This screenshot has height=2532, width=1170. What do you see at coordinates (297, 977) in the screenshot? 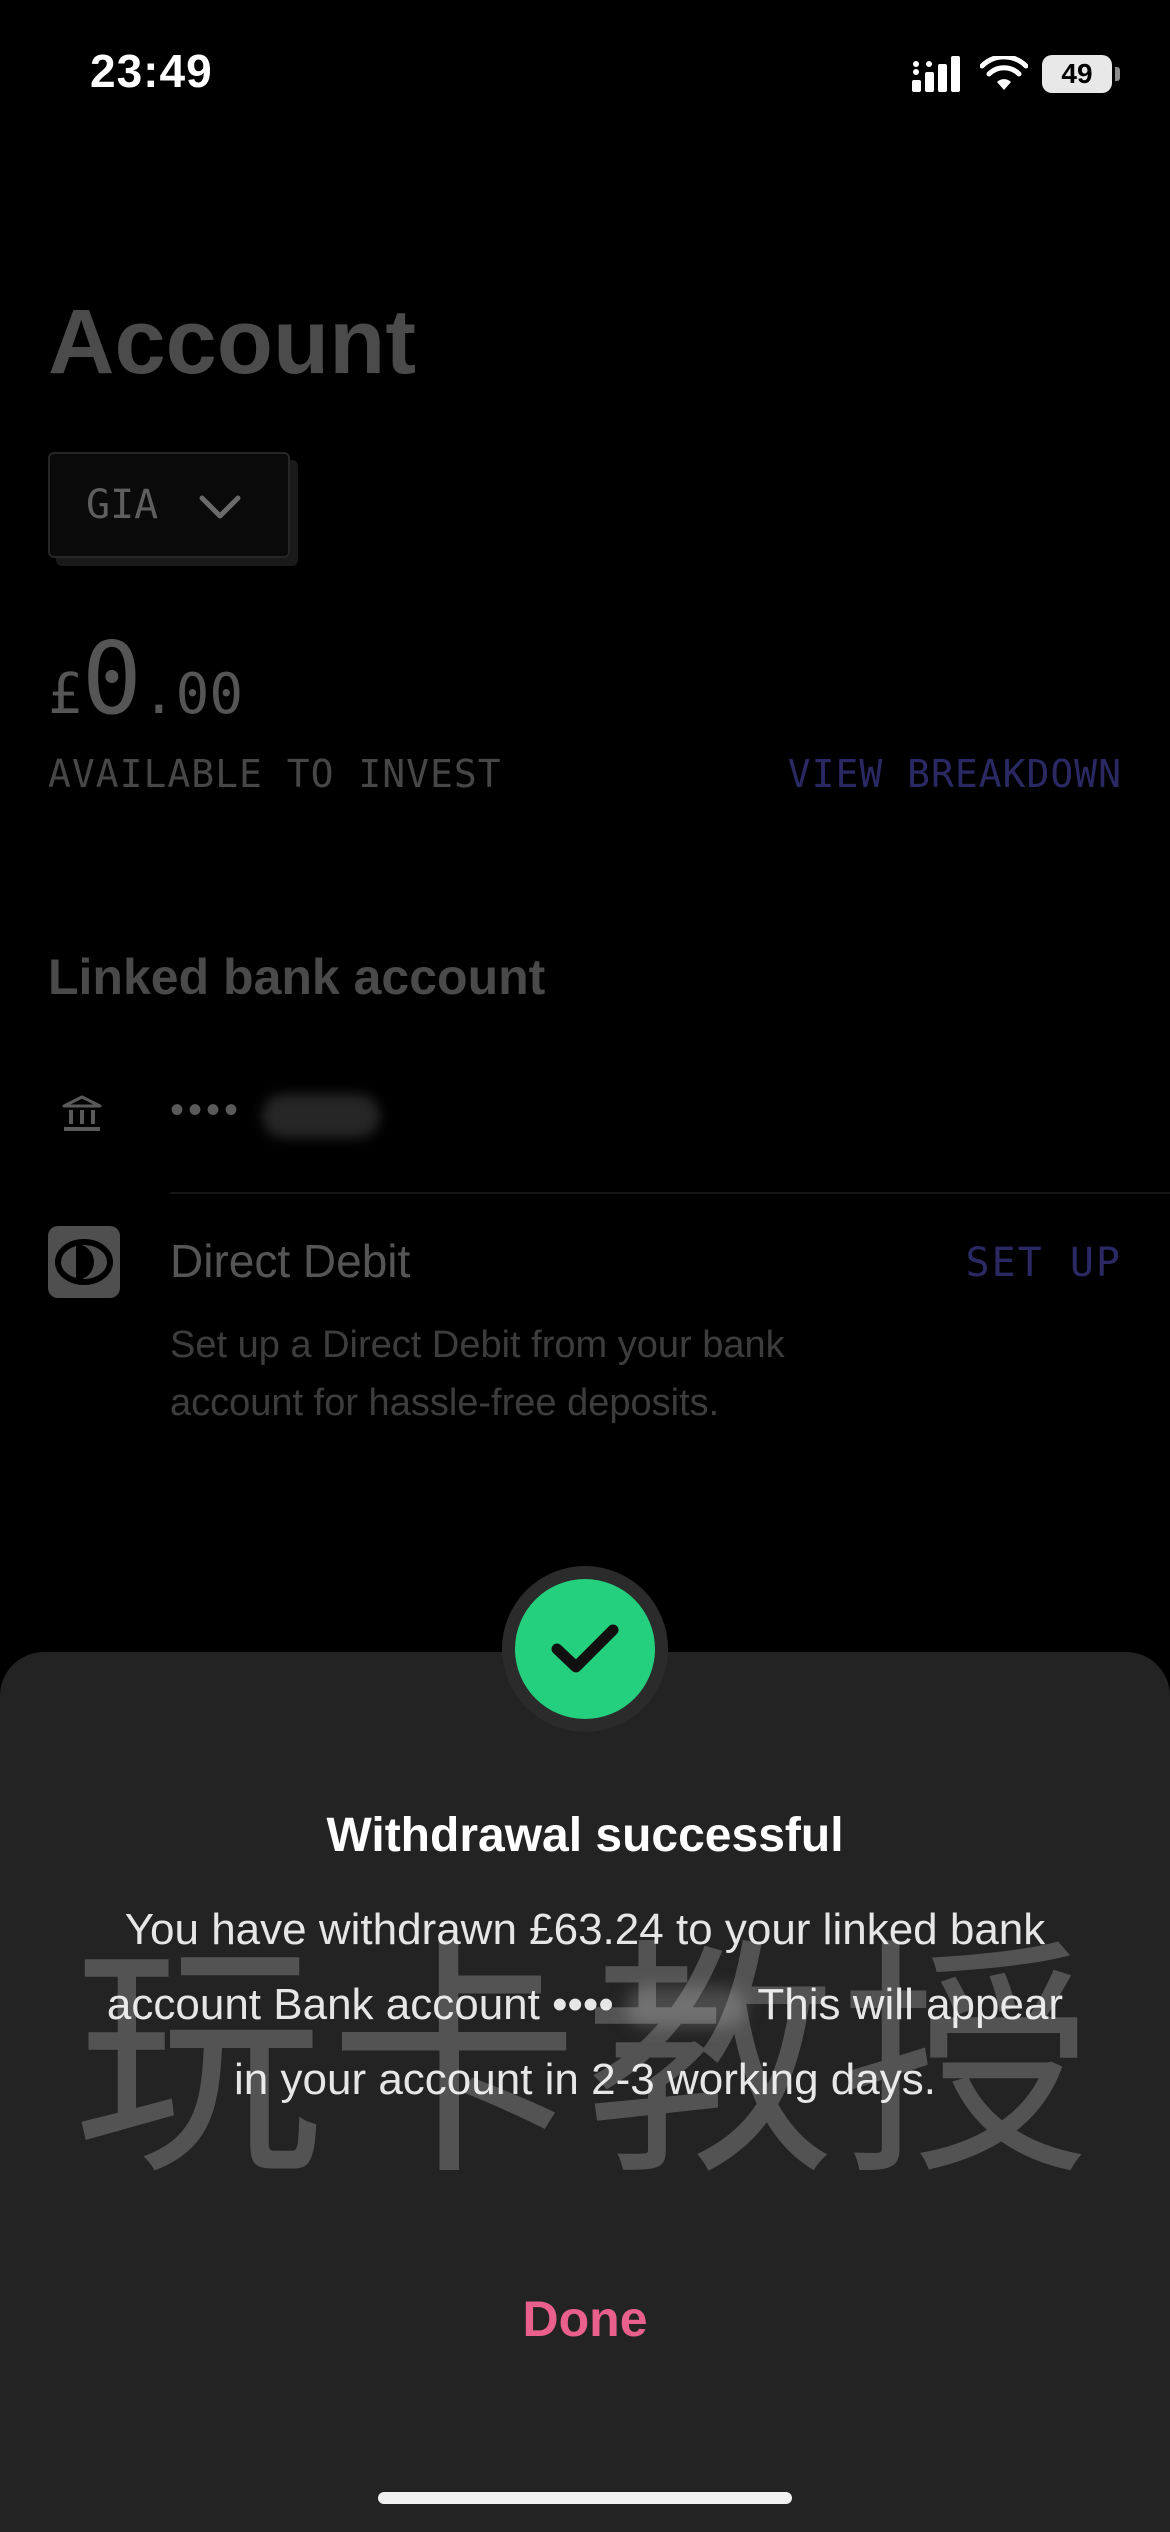
I see `linked-bank-heading: Linked bank account` at bounding box center [297, 977].